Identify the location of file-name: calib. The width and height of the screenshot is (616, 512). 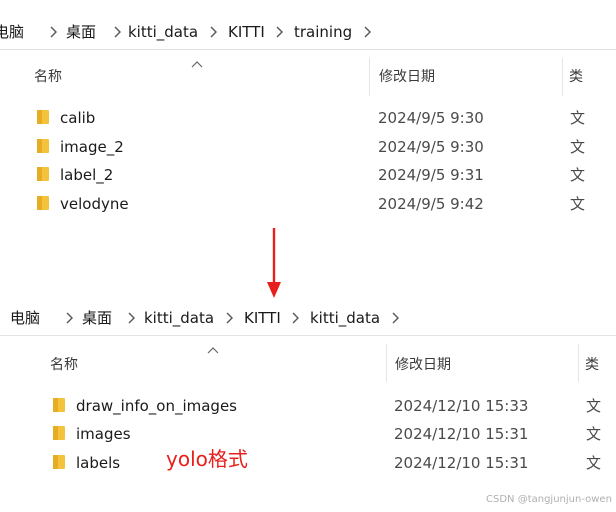
(78, 118).